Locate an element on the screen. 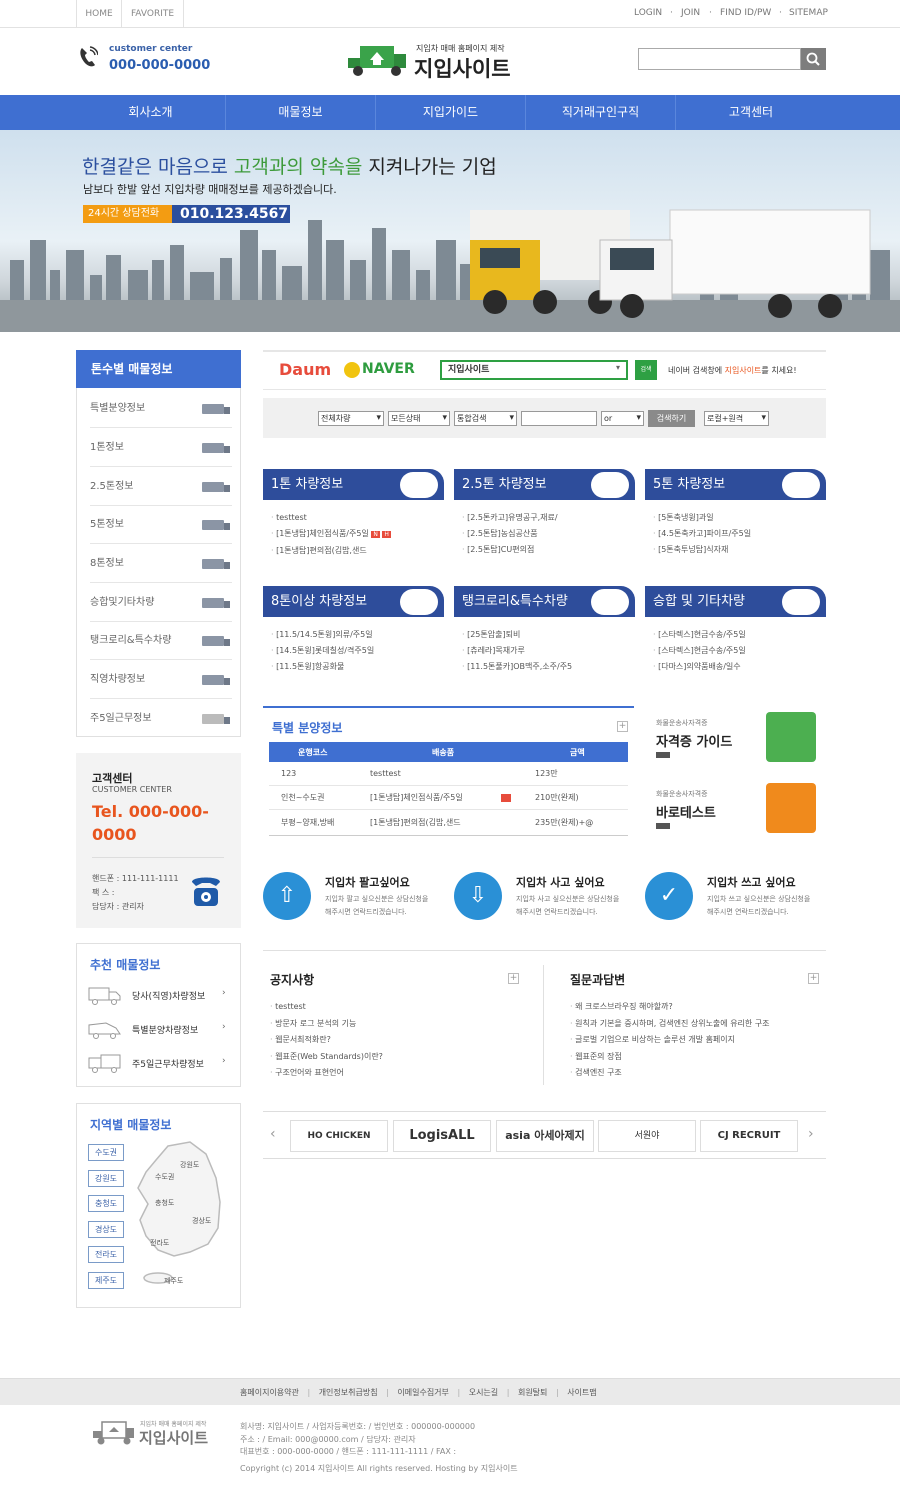  panel-header: 승합 및 기타차량 is located at coordinates (735, 601).